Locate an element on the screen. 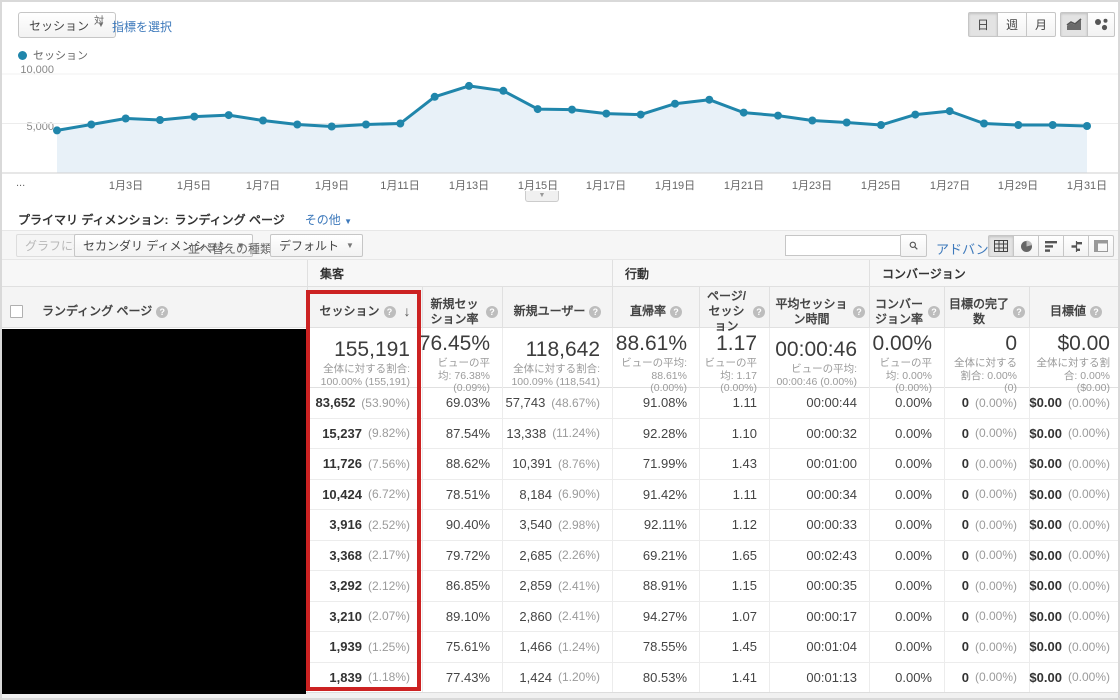 This screenshot has width=1120, height=700. cell-new-users: 3,540 (2.98%) is located at coordinates (557, 525).